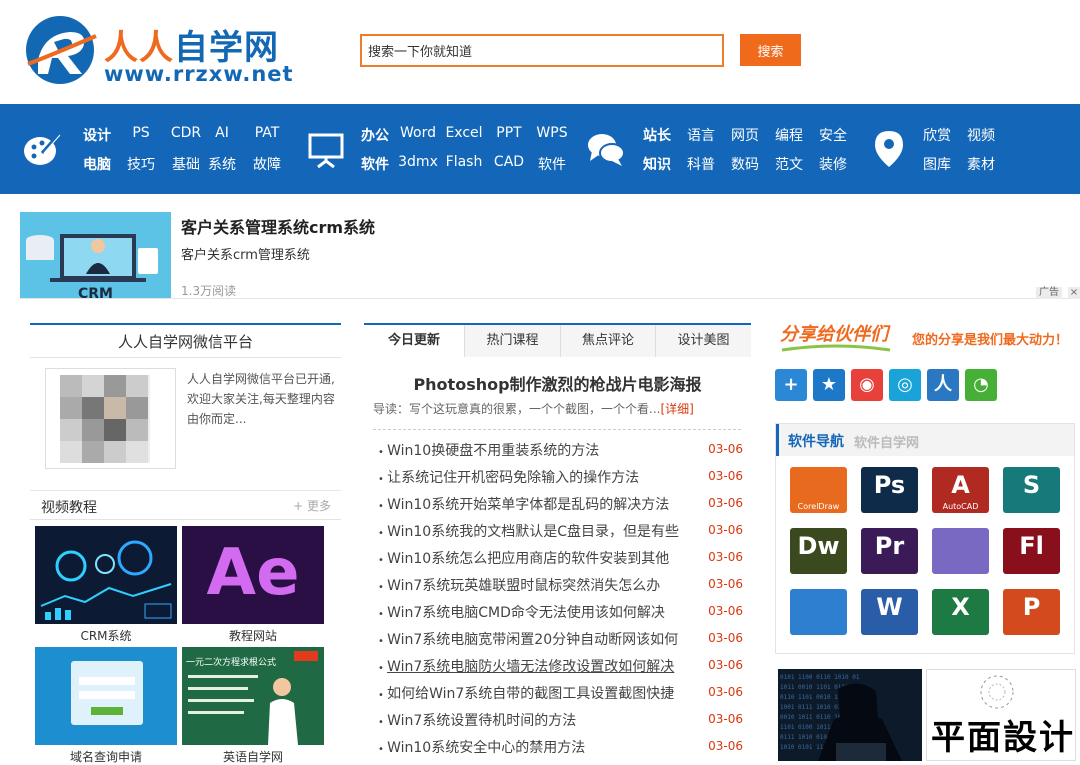 The image size is (1080, 765). What do you see at coordinates (960, 551) in the screenshot?
I see `camera-icon` at bounding box center [960, 551].